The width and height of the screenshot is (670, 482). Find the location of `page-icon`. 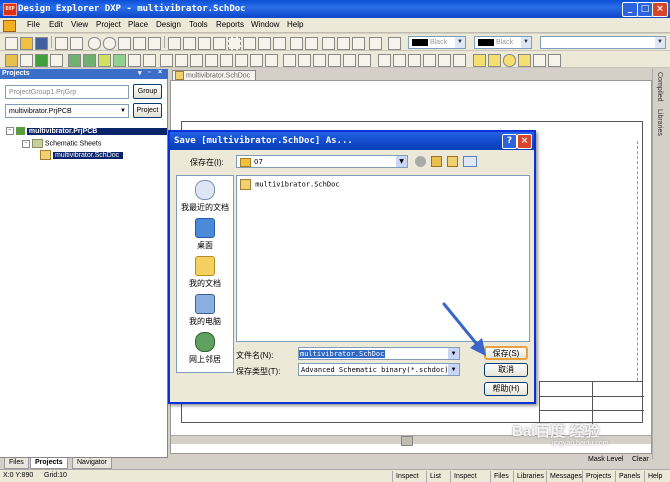

page-icon is located at coordinates (26, 60).